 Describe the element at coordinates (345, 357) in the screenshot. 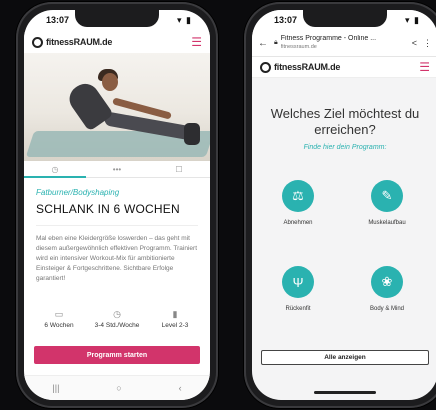

I see `show-all-button: Alle anzeigen` at that location.